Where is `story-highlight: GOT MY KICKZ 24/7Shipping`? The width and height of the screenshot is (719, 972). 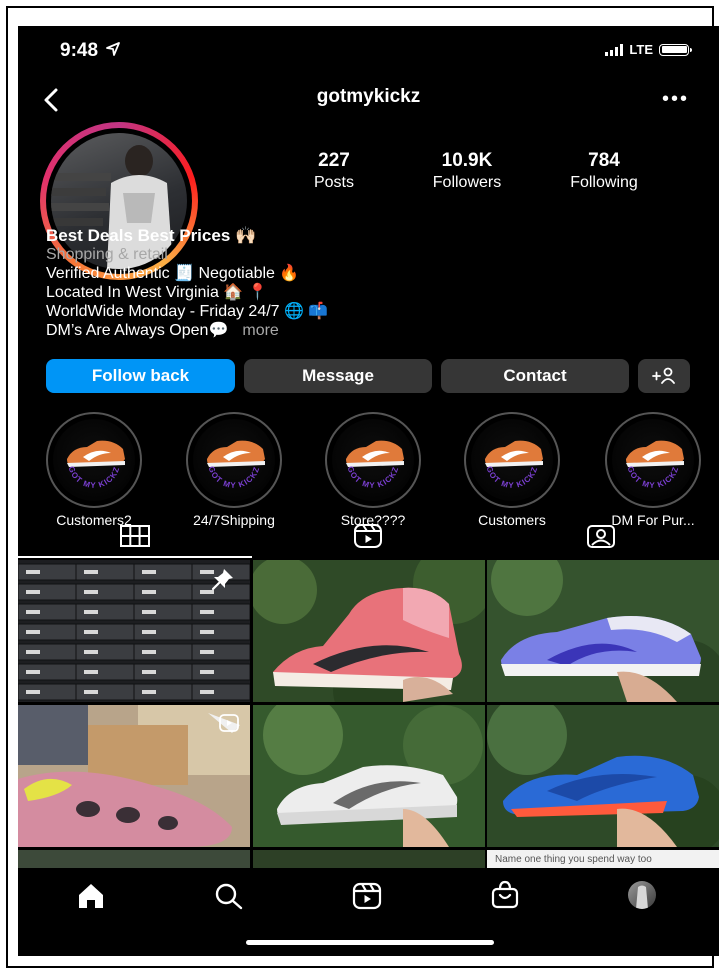
story-highlight: GOT MY KICKZ 24/7Shipping is located at coordinates (234, 470).